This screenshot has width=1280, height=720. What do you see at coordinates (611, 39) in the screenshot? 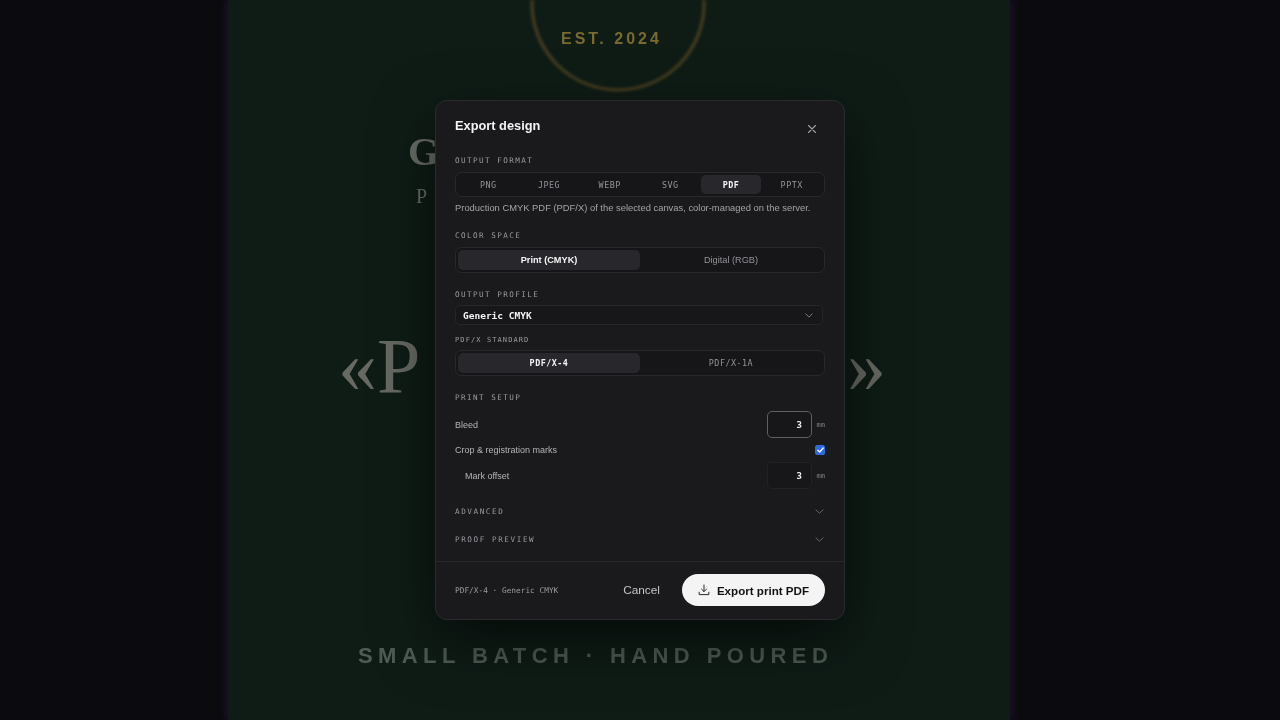
I see `emblem-text: EST. 2024` at bounding box center [611, 39].